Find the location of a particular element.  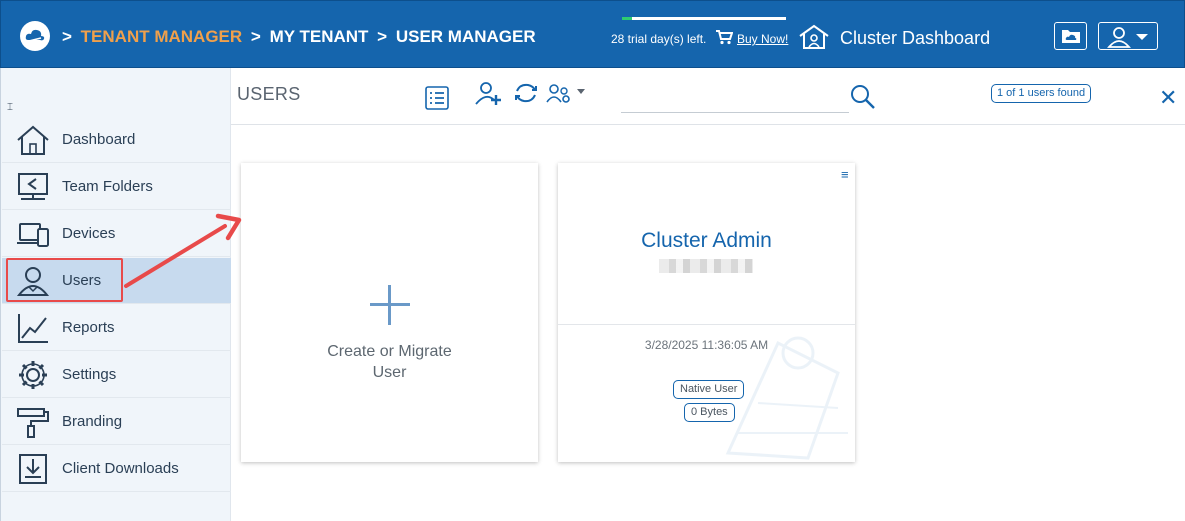

sidebar-item-label: Client Downloads is located at coordinates (120, 468).